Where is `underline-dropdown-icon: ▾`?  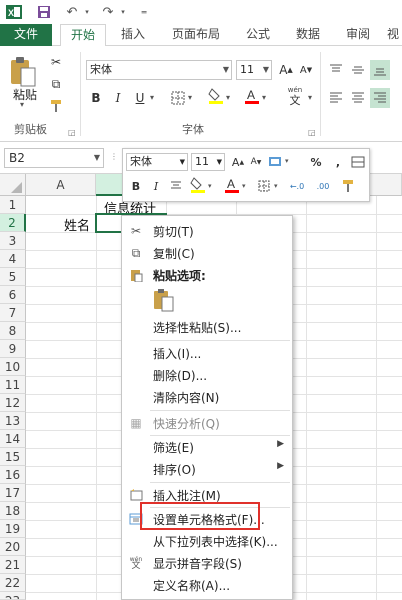 underline-dropdown-icon: ▾ is located at coordinates (152, 97).